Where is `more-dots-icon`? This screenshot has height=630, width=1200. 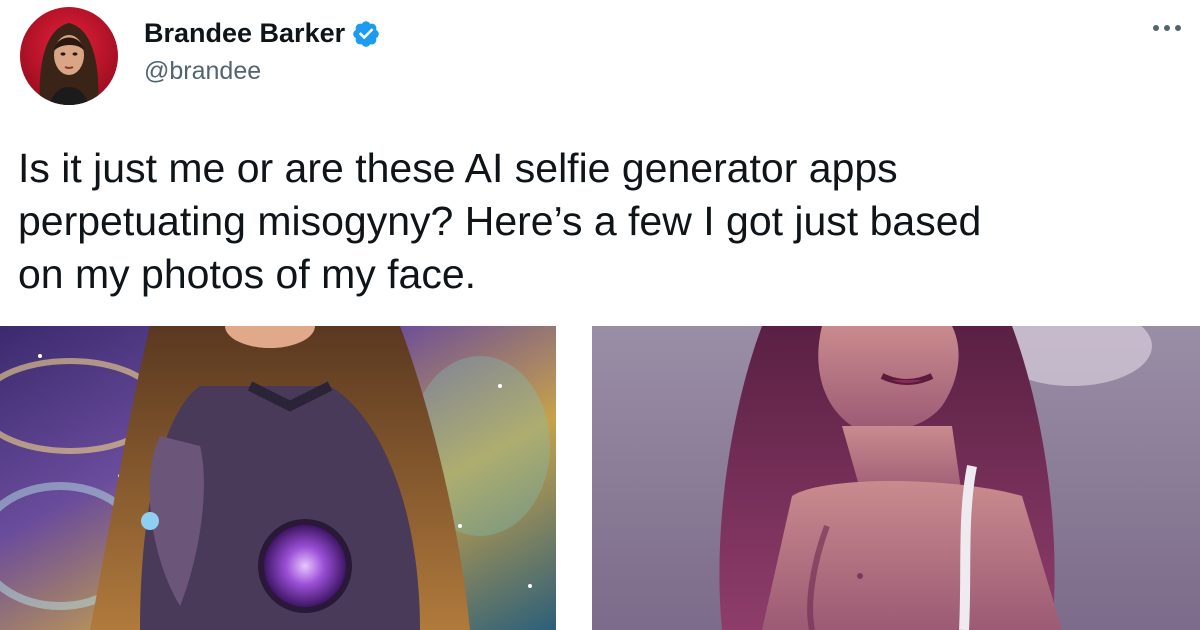 more-dots-icon is located at coordinates (1167, 28).